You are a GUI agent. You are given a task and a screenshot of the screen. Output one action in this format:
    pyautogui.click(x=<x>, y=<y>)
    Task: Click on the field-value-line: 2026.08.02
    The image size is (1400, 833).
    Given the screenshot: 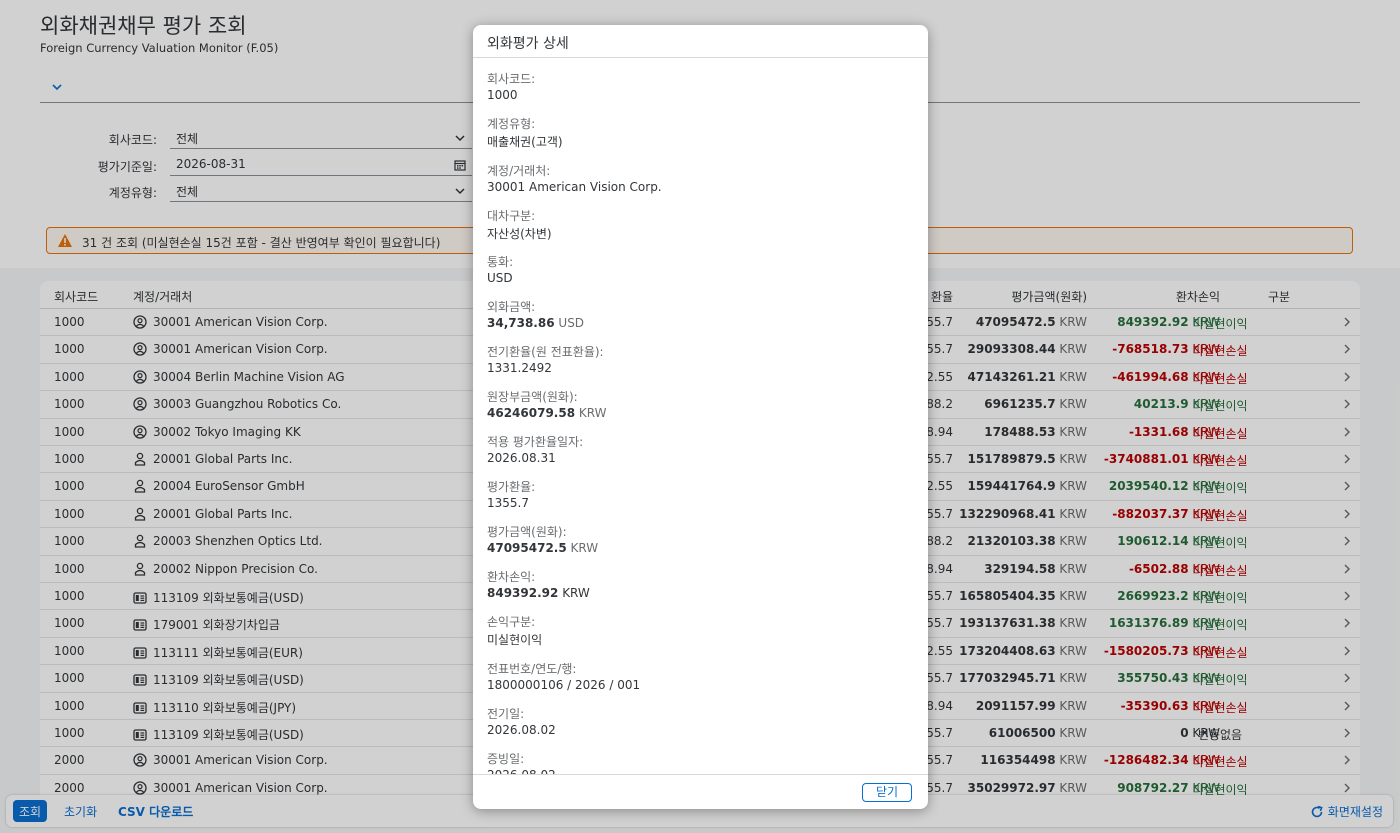 What is the action you would take?
    pyautogui.click(x=697, y=730)
    